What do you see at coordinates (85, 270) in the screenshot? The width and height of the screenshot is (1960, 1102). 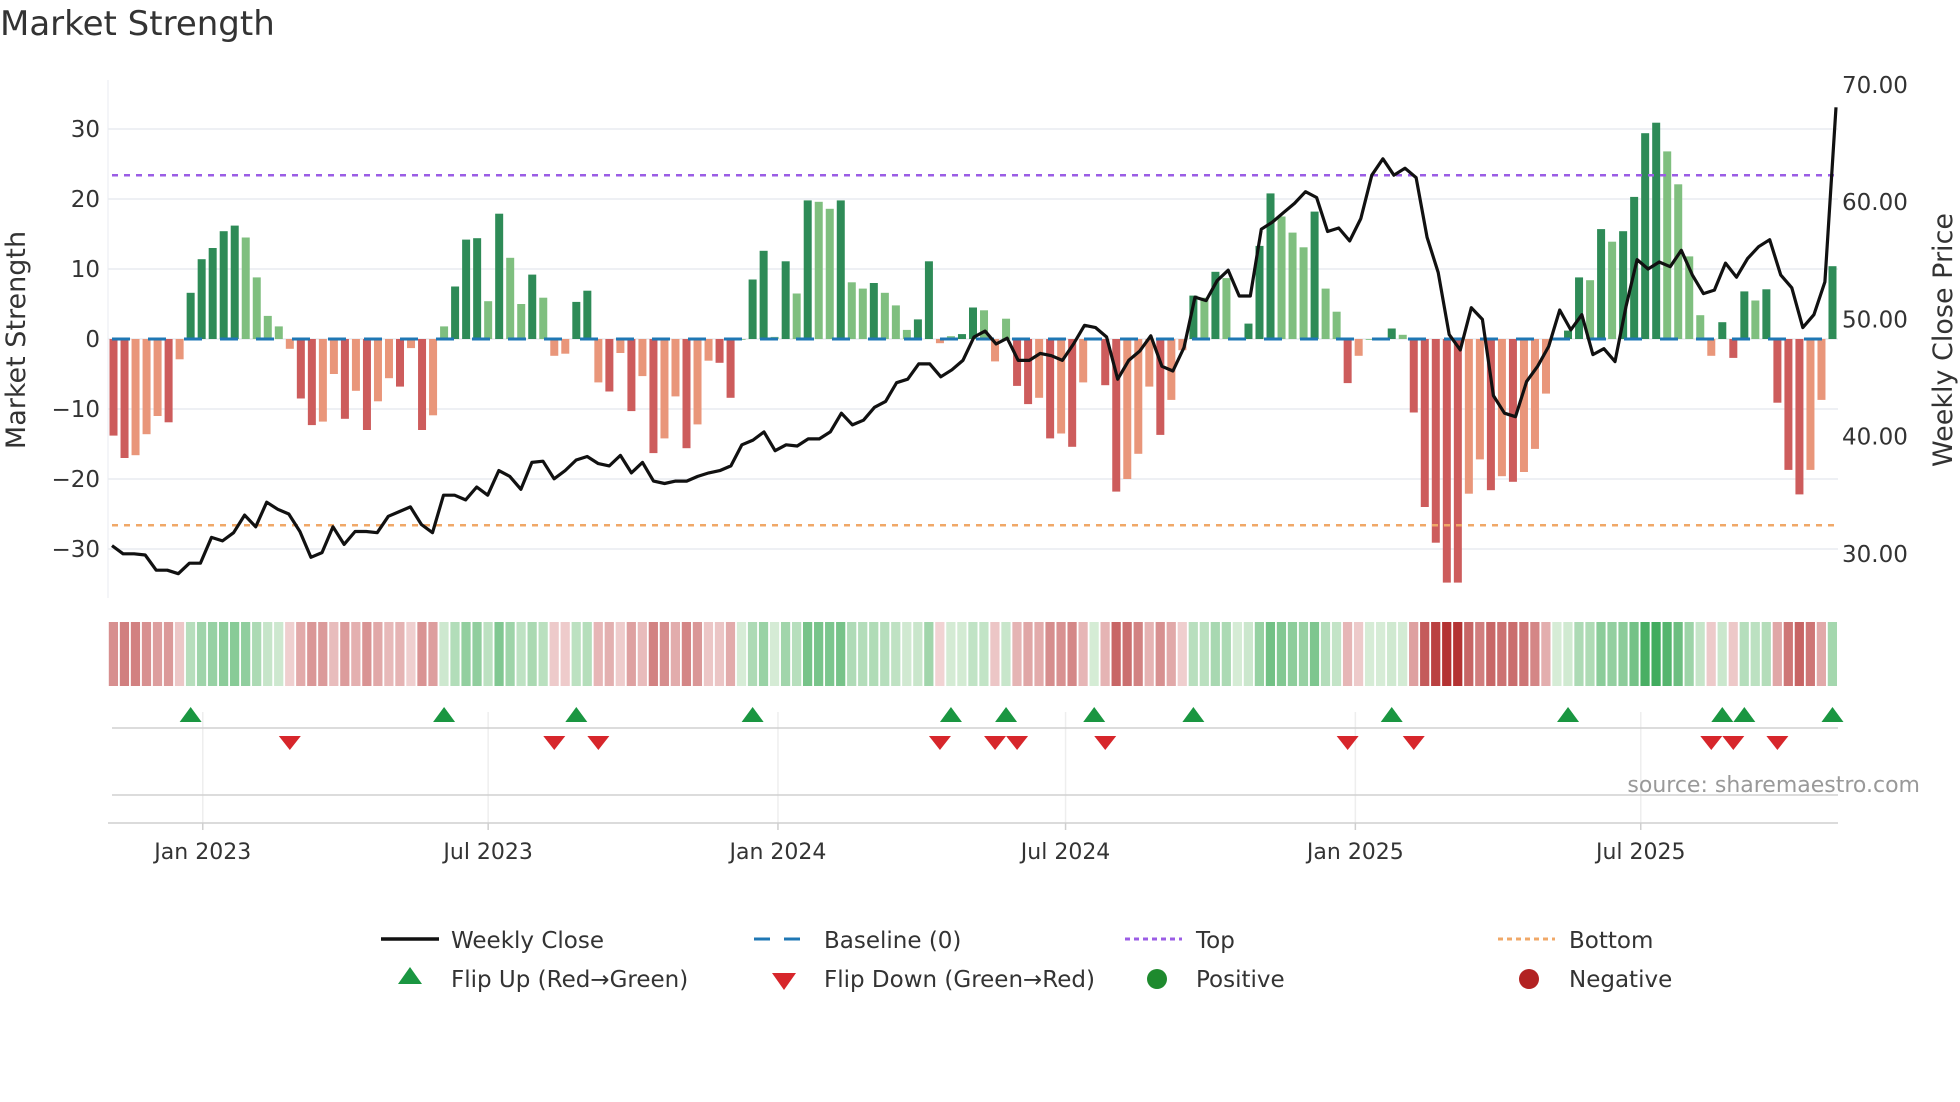 I see `y-tick-label: 10` at bounding box center [85, 270].